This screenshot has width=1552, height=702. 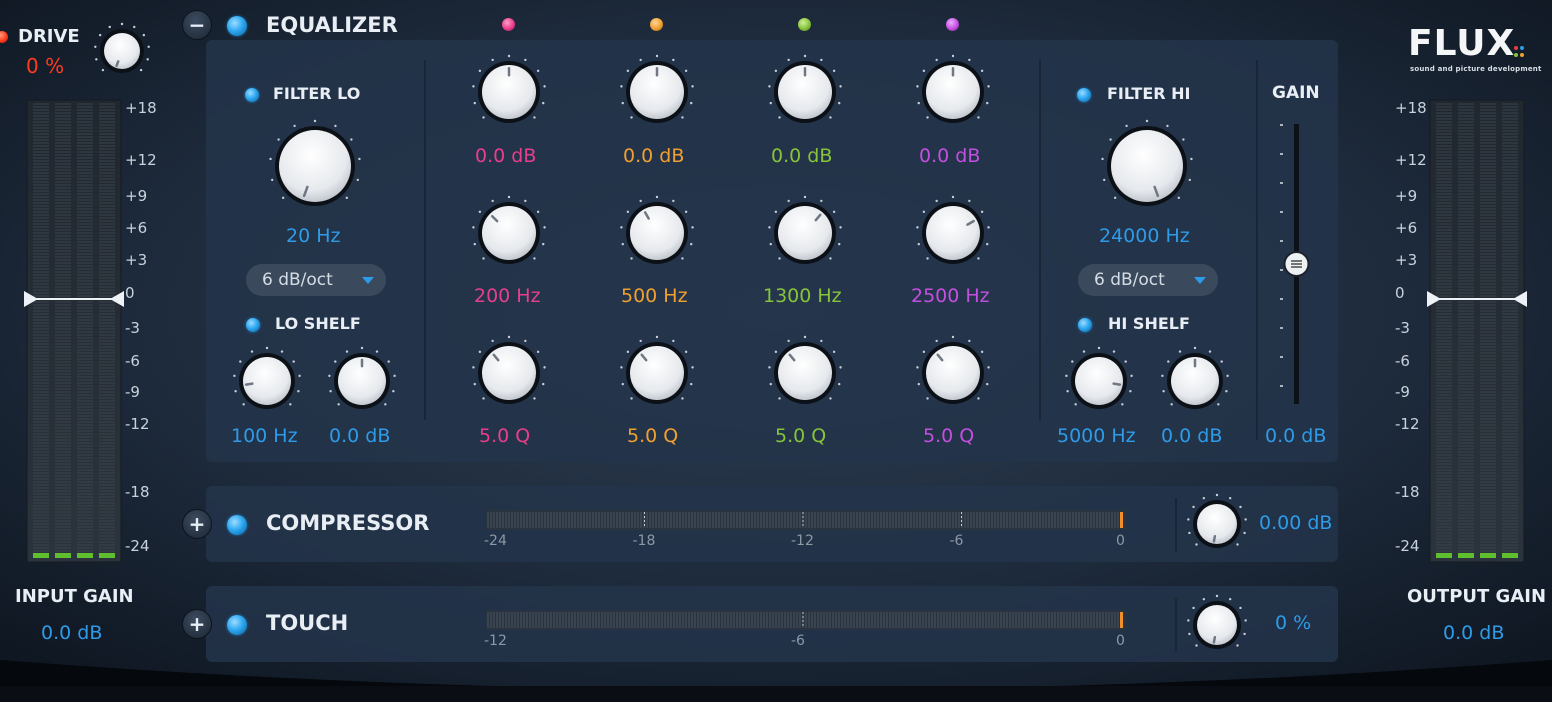 What do you see at coordinates (362, 381) in the screenshot?
I see `lo-shelf-gain-knob` at bounding box center [362, 381].